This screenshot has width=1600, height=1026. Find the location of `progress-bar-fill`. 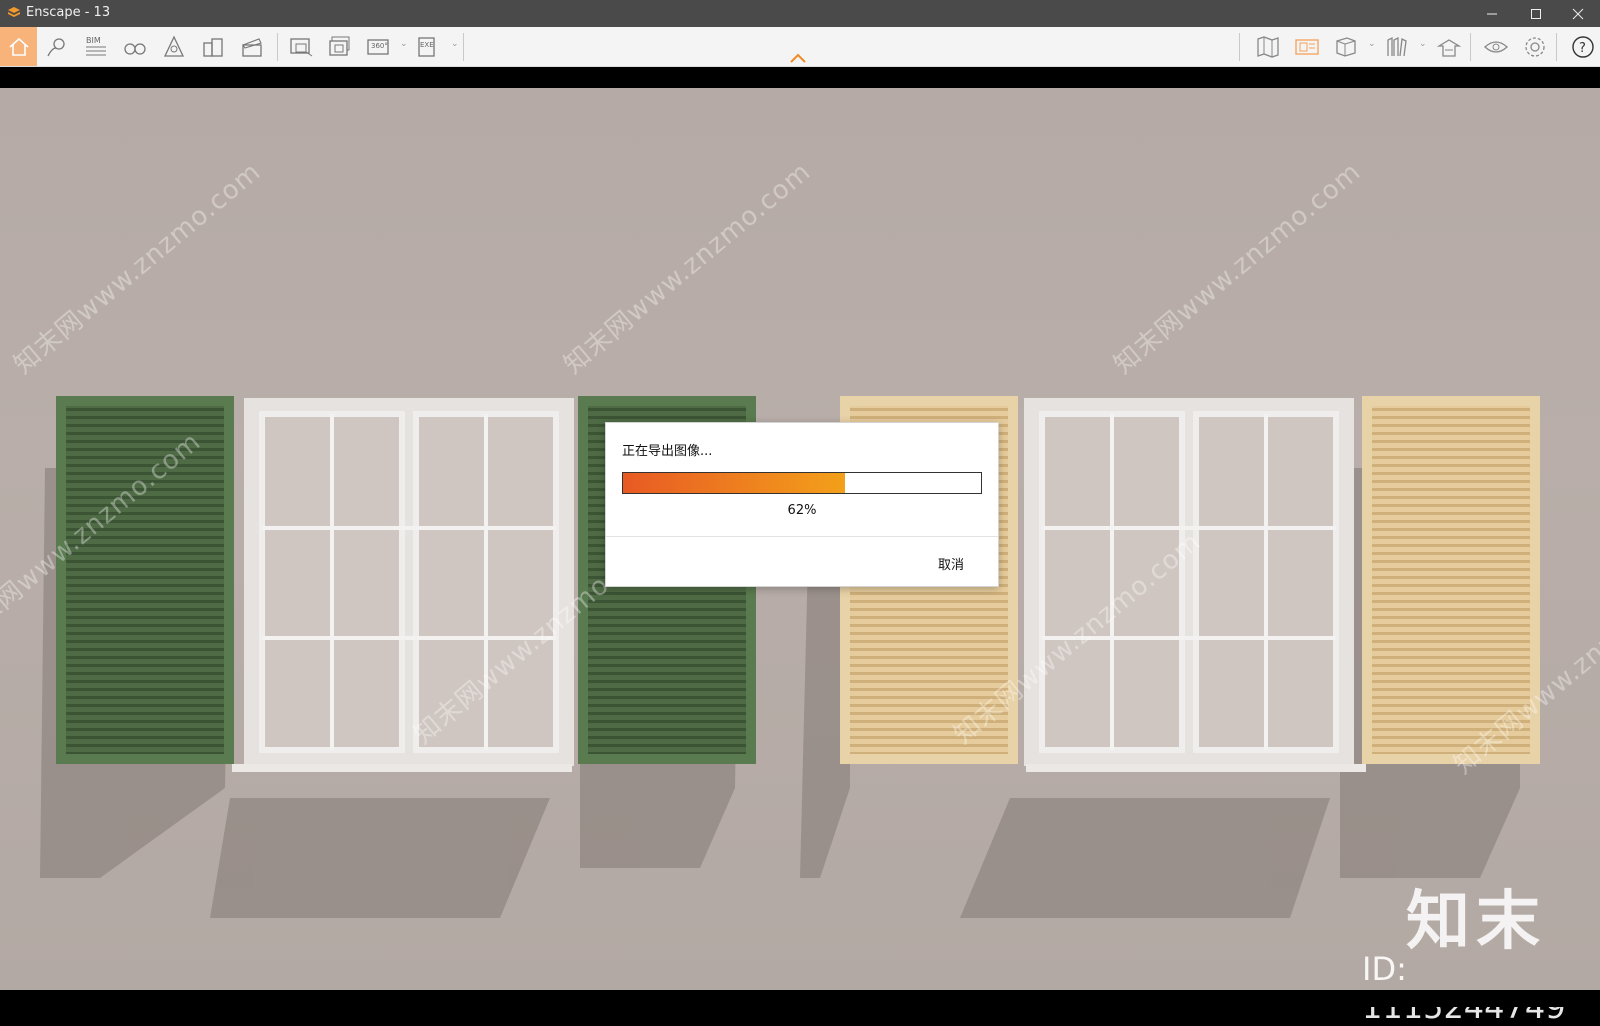

progress-bar-fill is located at coordinates (734, 483).